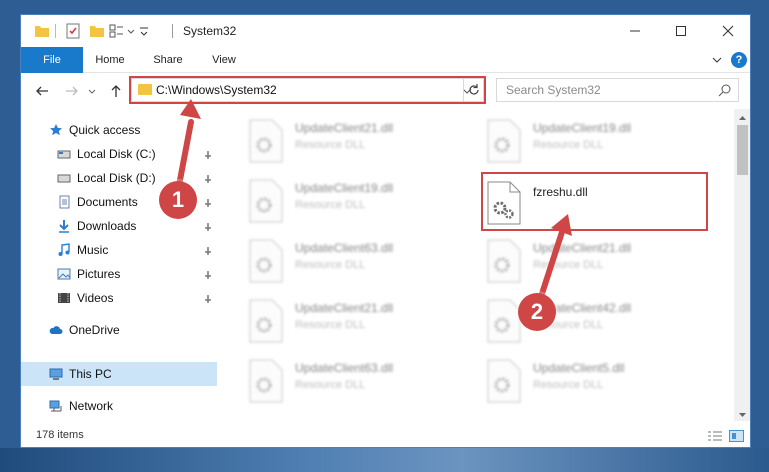  I want to click on cloud-icon, so click(56, 330).